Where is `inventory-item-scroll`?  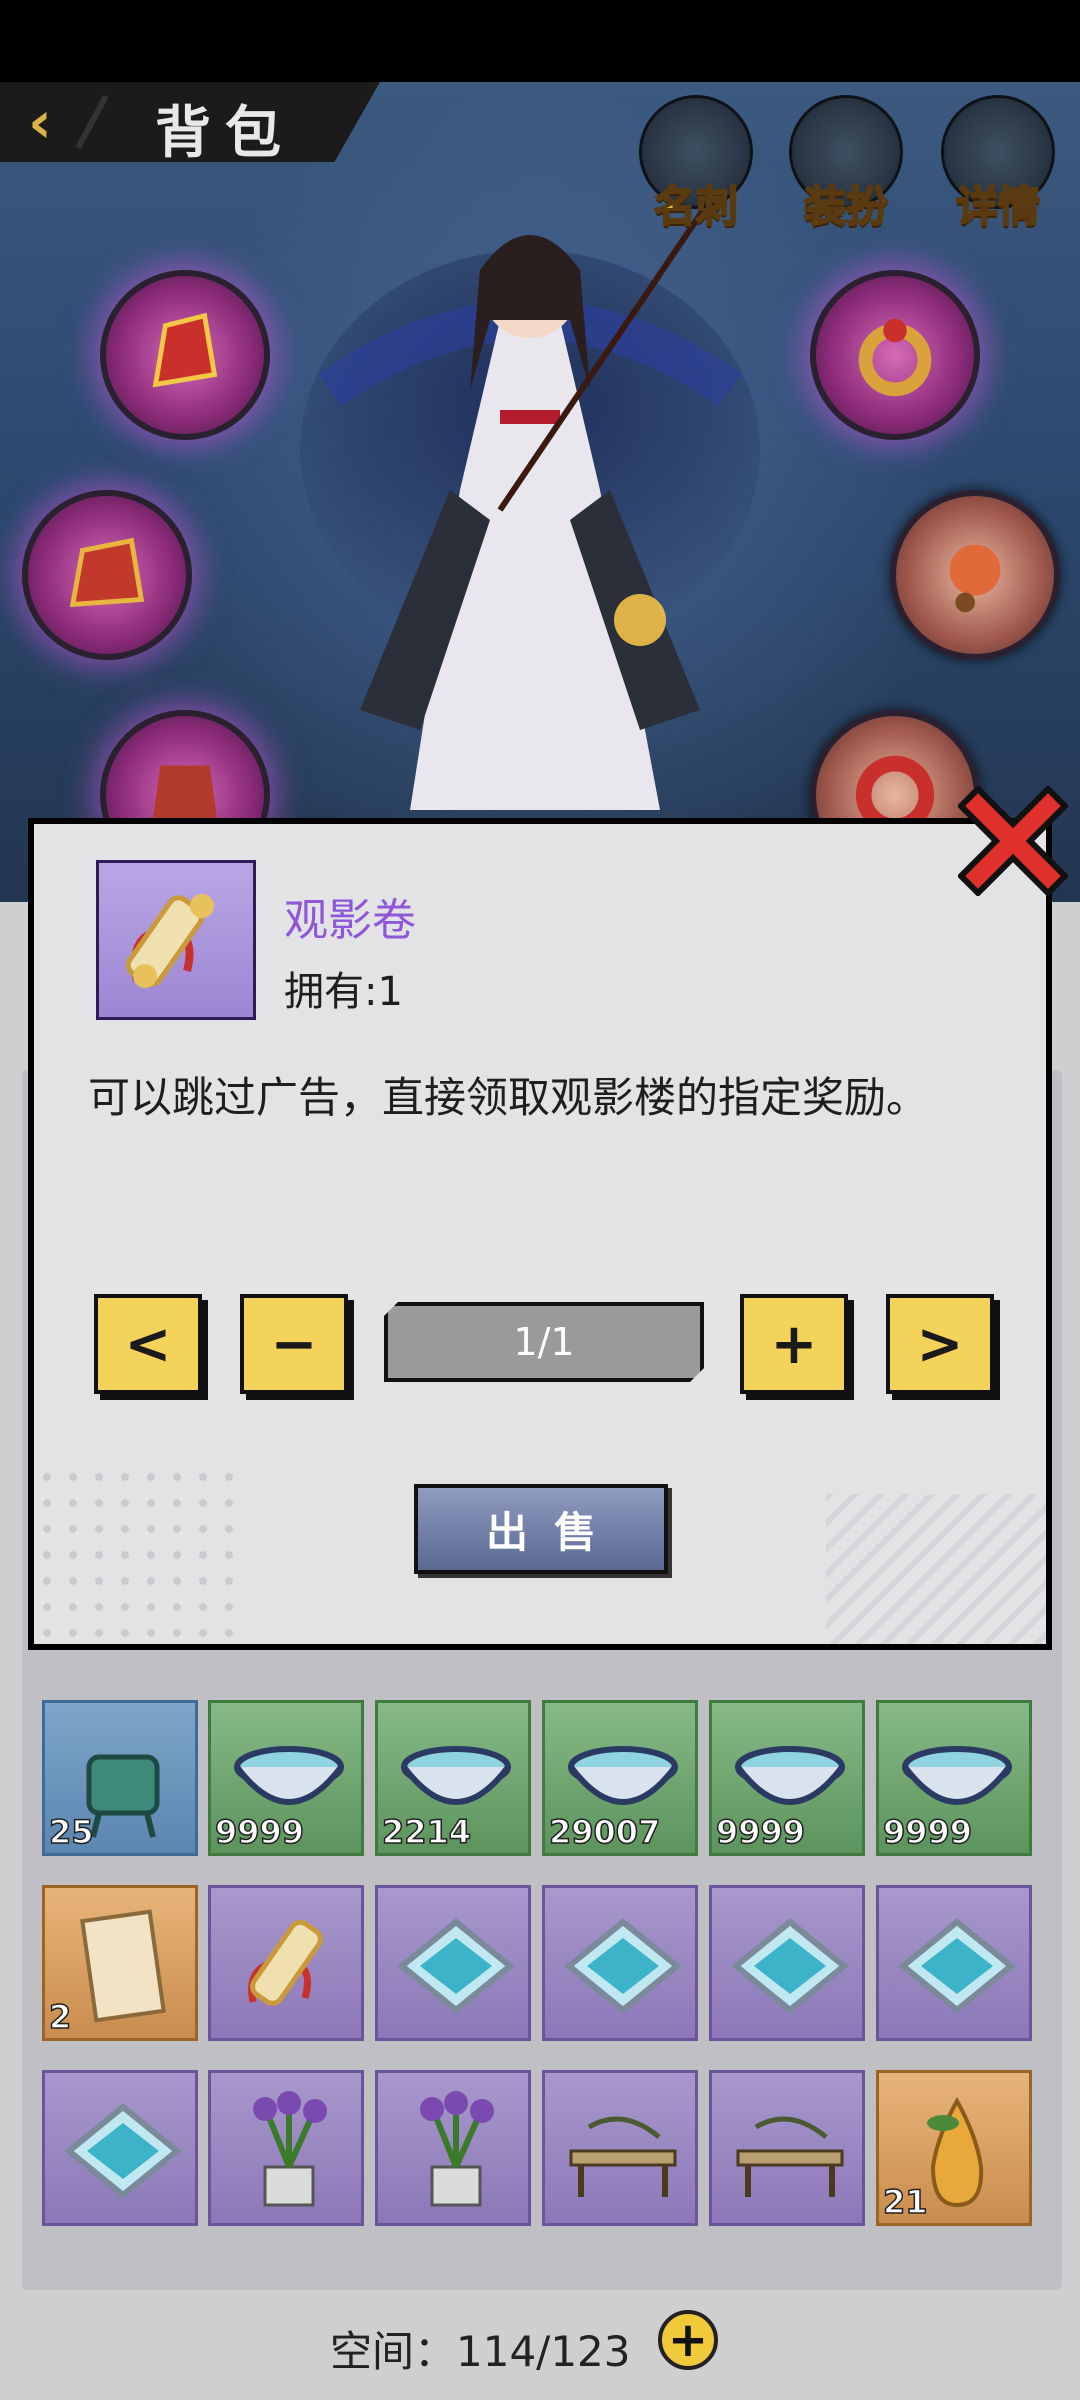 inventory-item-scroll is located at coordinates (286, 1963).